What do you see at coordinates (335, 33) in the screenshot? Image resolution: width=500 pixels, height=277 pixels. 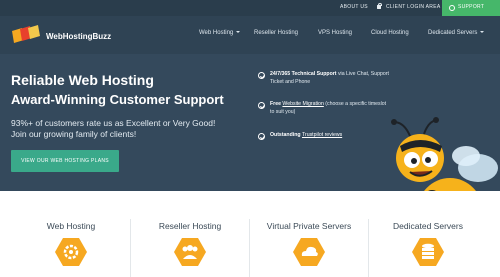 I see `nav-vps-hosting: VPS Hosting` at bounding box center [335, 33].